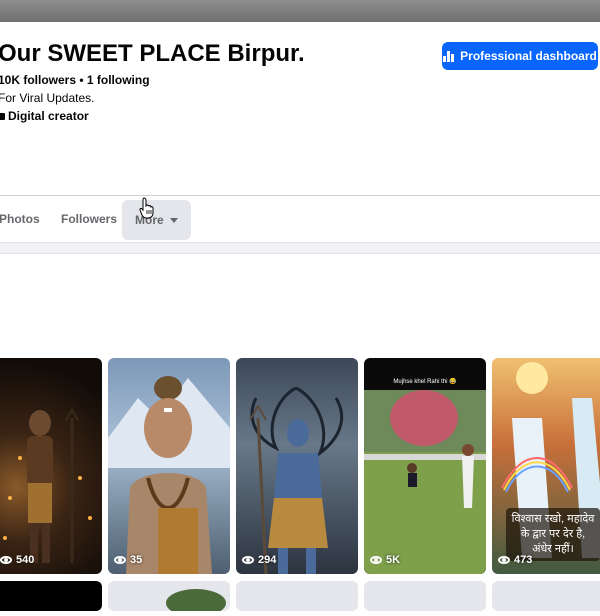 This screenshot has width=600, height=616. Describe the element at coordinates (75, 80) in the screenshot. I see `profile-stats: 10K followers • 1 following` at that location.